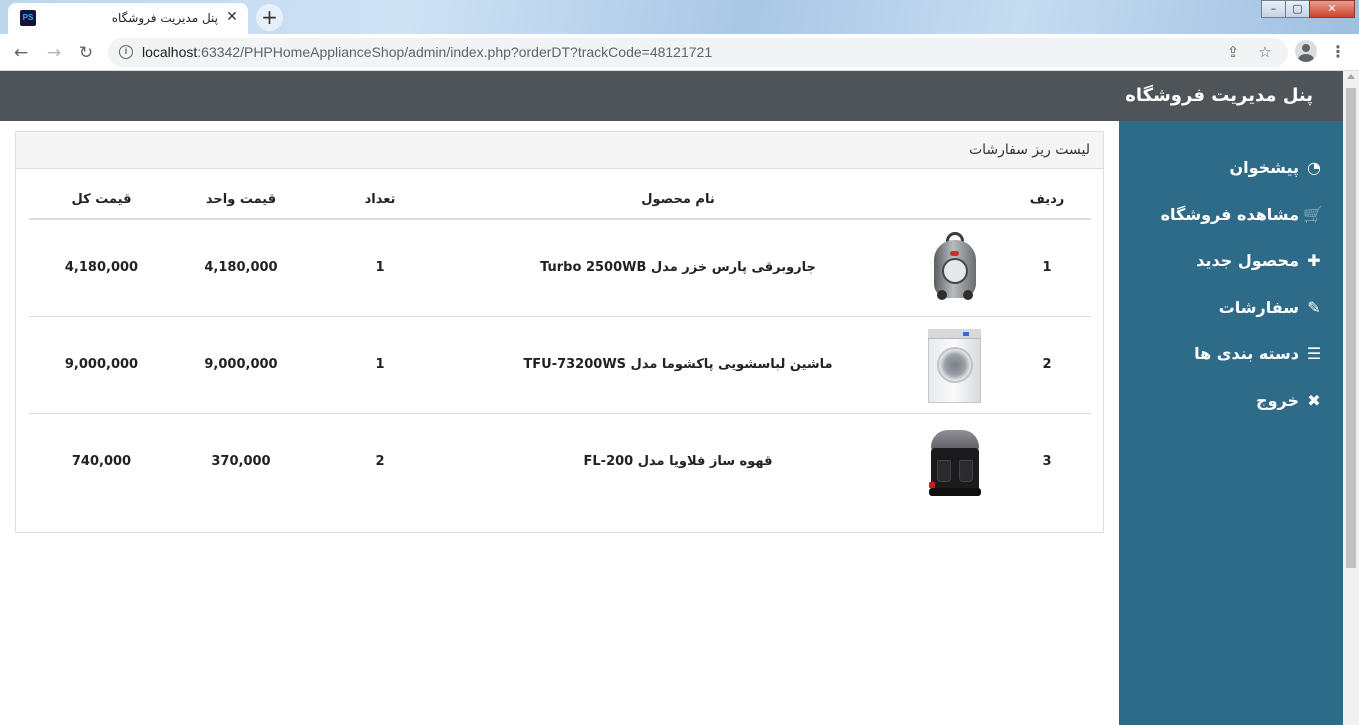  What do you see at coordinates (1233, 52) in the screenshot?
I see `share-icon: ⇪` at bounding box center [1233, 52].